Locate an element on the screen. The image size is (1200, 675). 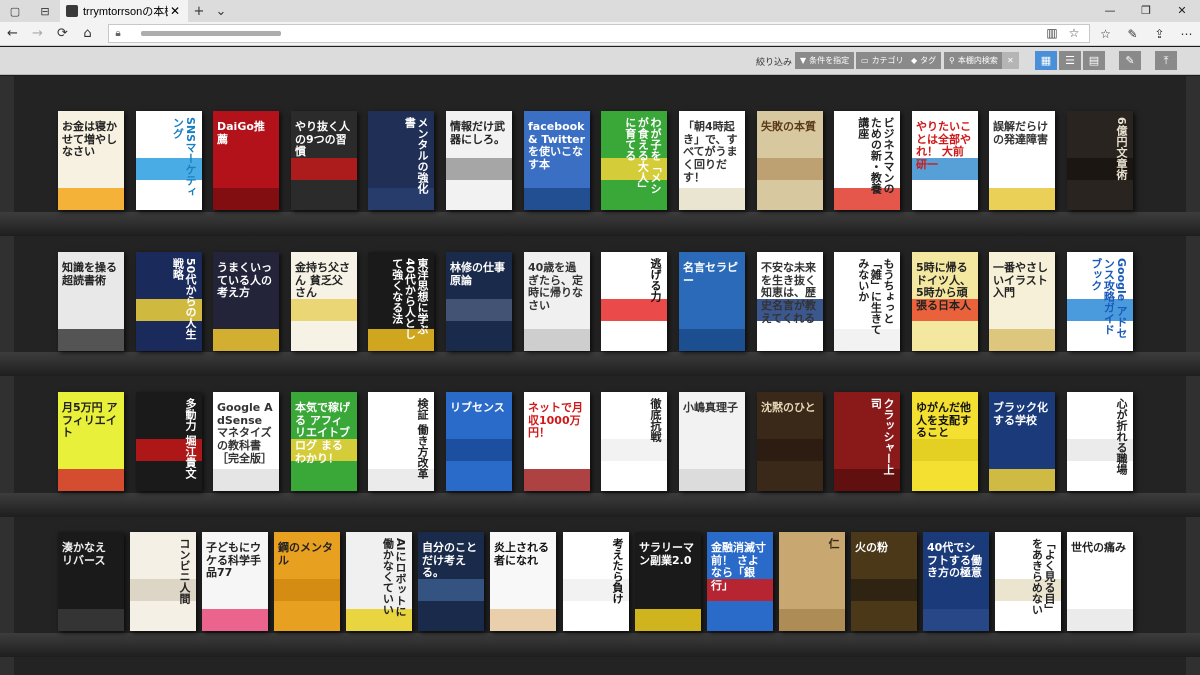
book-cover: 林修の仕事原論 is located at coordinates (479, 301).